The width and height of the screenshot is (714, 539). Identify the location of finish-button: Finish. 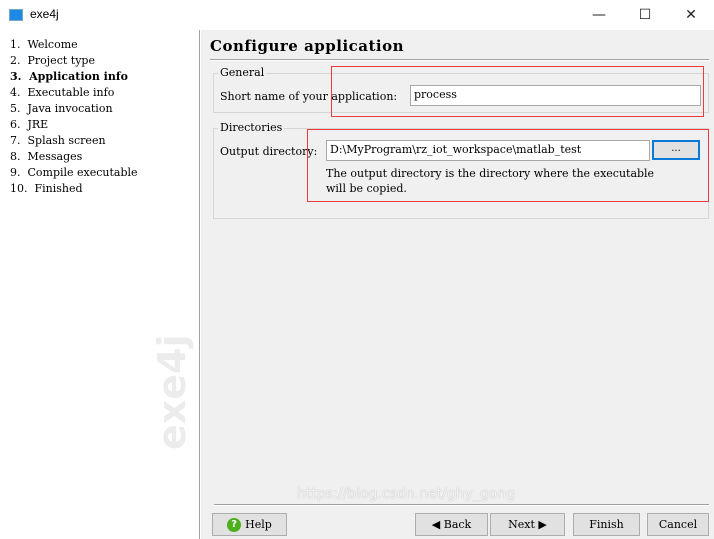
(606, 524).